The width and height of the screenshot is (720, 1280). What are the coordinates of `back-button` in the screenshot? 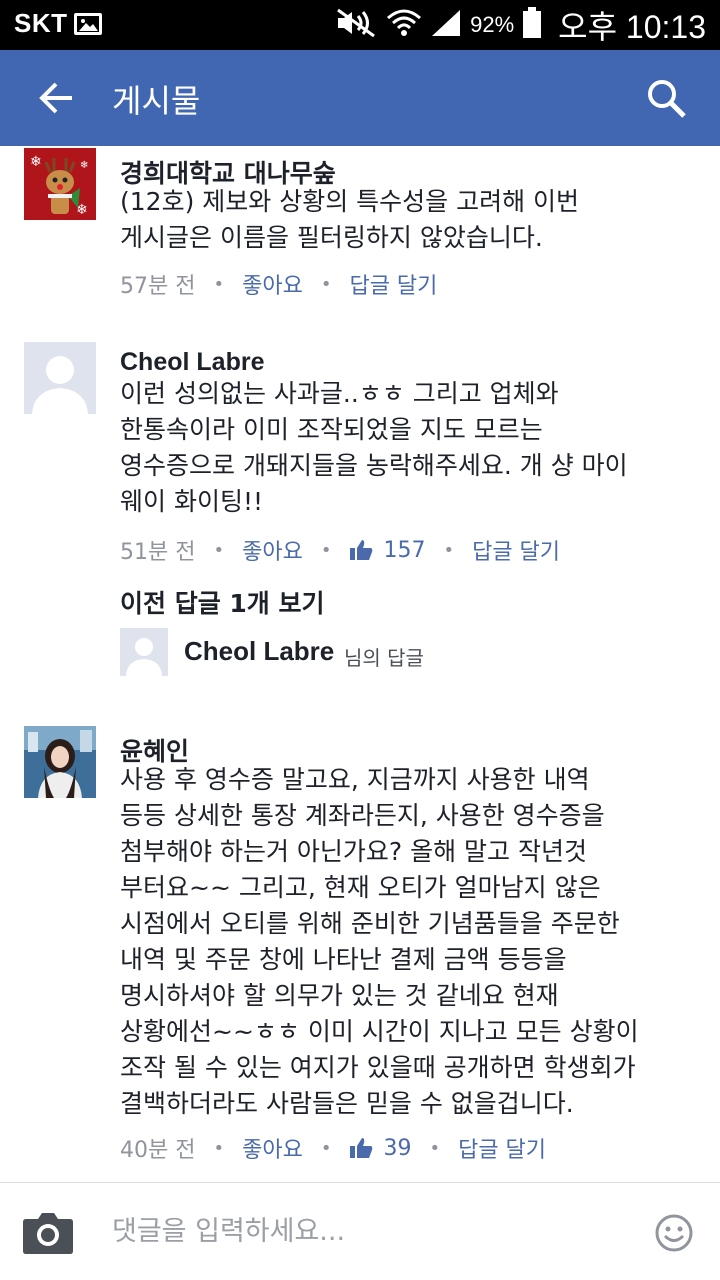 It's located at (56, 98).